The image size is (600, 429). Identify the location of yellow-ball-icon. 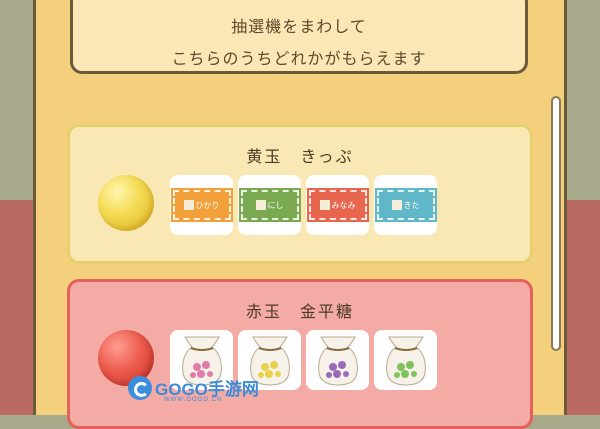
(126, 203).